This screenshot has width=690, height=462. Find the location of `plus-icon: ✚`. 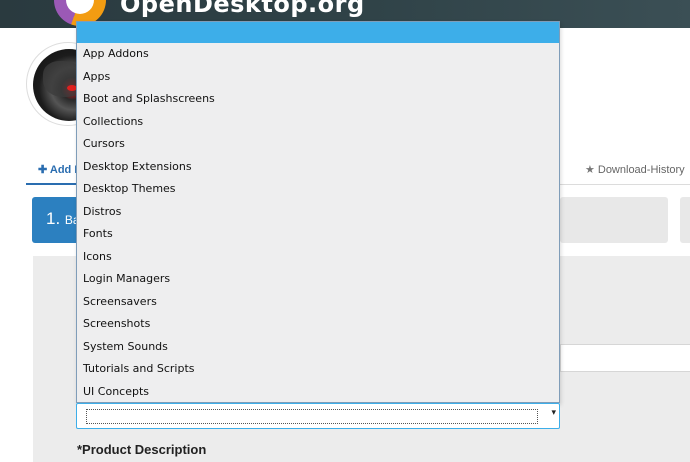

plus-icon: ✚ is located at coordinates (44, 170).